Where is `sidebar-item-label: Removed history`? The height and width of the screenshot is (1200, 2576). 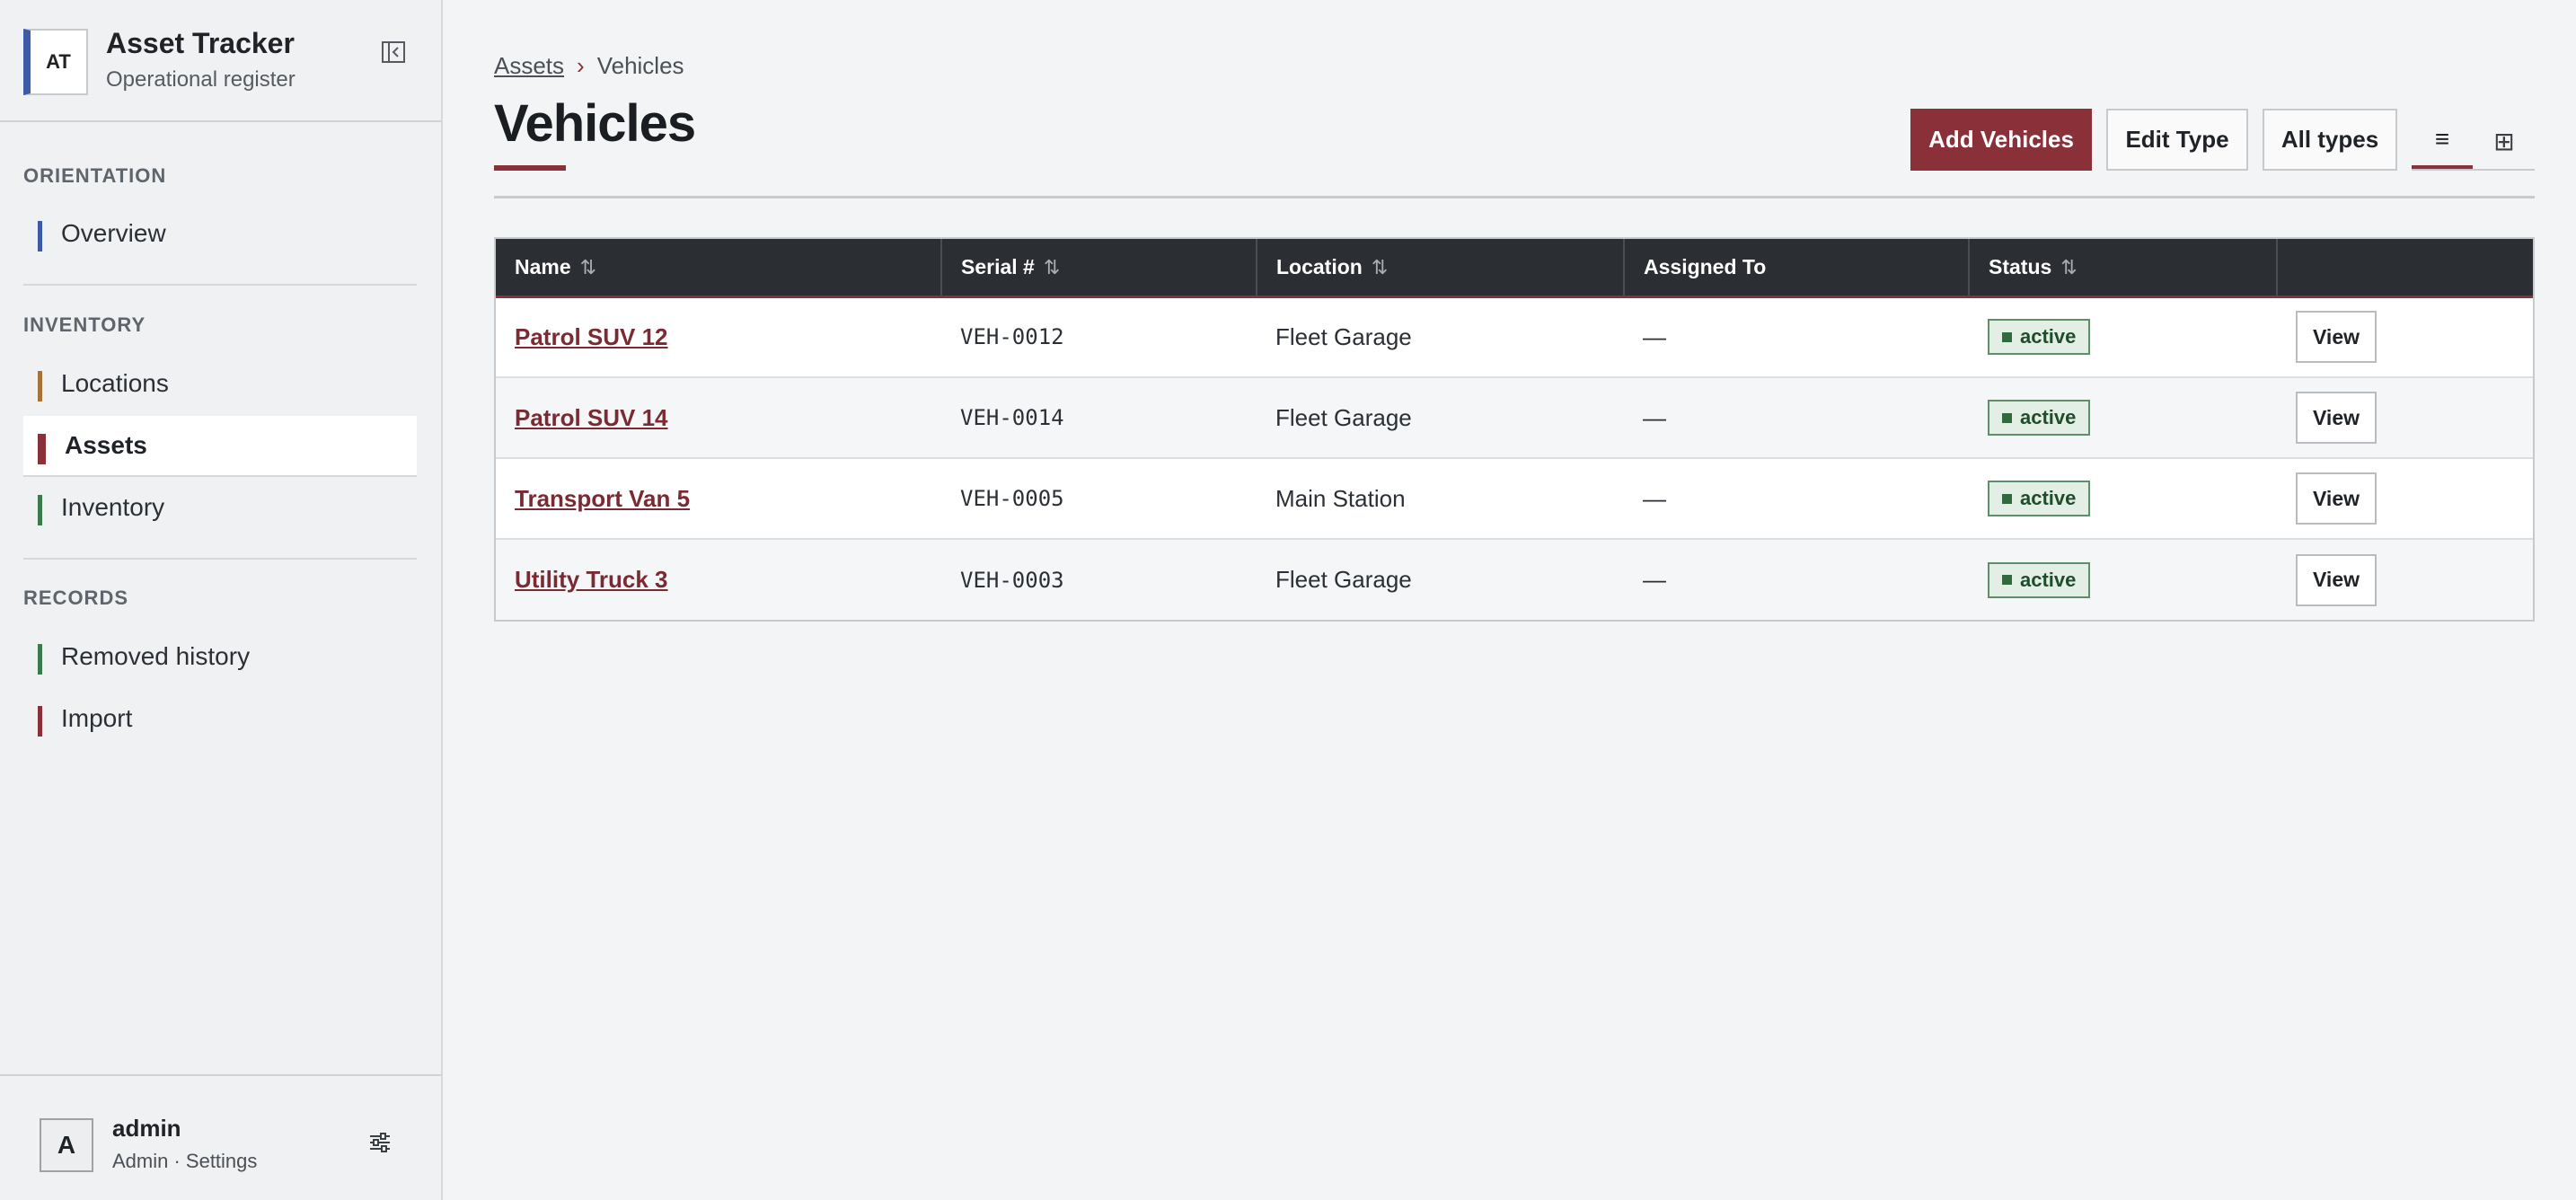
sidebar-item-label: Removed history is located at coordinates (156, 656).